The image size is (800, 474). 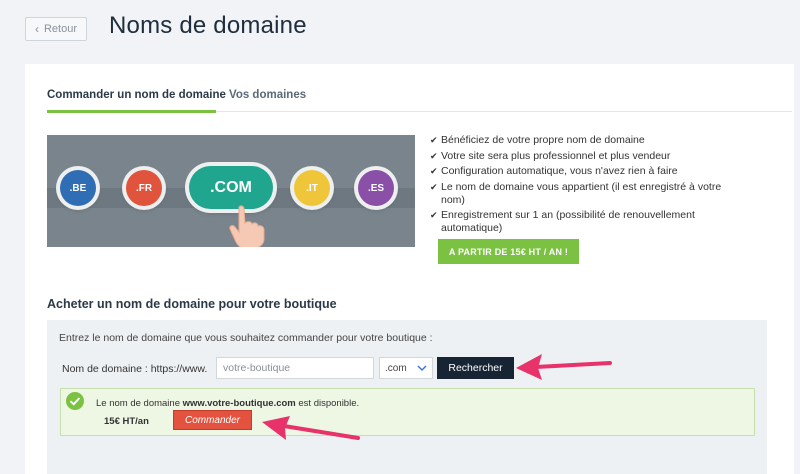 What do you see at coordinates (239, 403) in the screenshot?
I see `available-domain: www.votre-boutique.com` at bounding box center [239, 403].